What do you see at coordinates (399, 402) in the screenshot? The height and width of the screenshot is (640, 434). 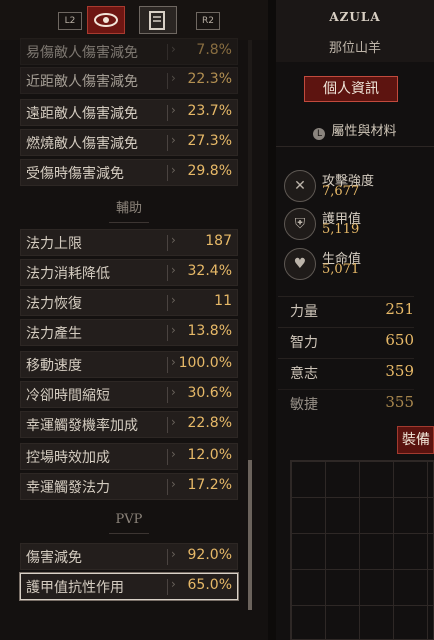 I see `core-stat-value: 355` at bounding box center [399, 402].